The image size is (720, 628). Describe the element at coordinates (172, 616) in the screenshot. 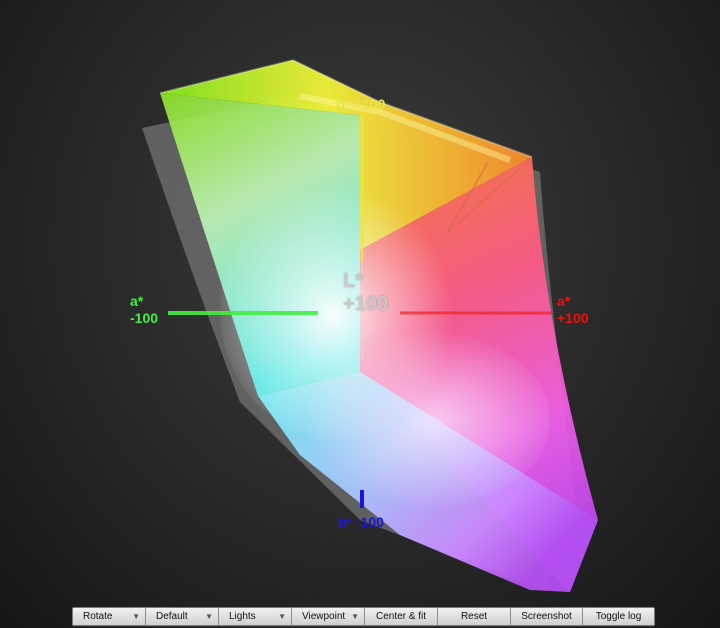

I see `default-label: Default` at that location.